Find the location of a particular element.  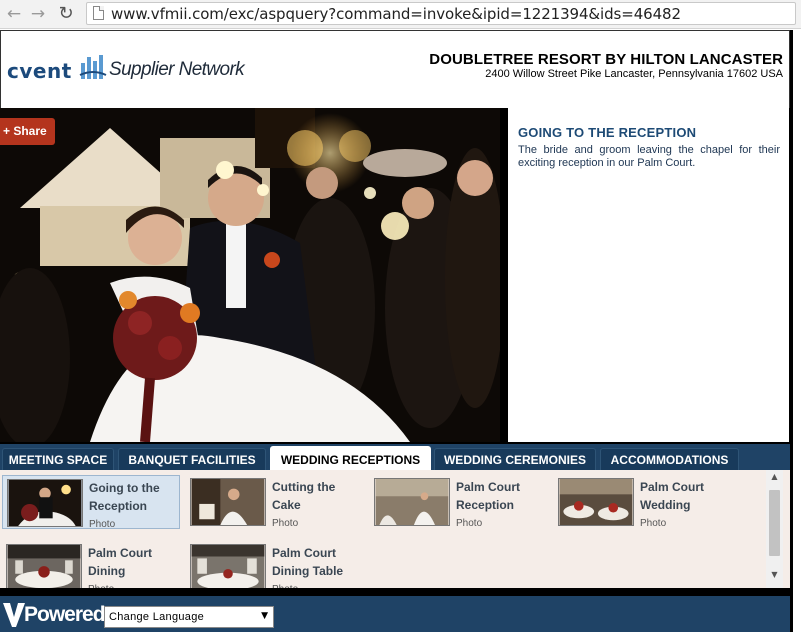

gallery-scrollbar: ▲ ▼ is located at coordinates (774, 529).